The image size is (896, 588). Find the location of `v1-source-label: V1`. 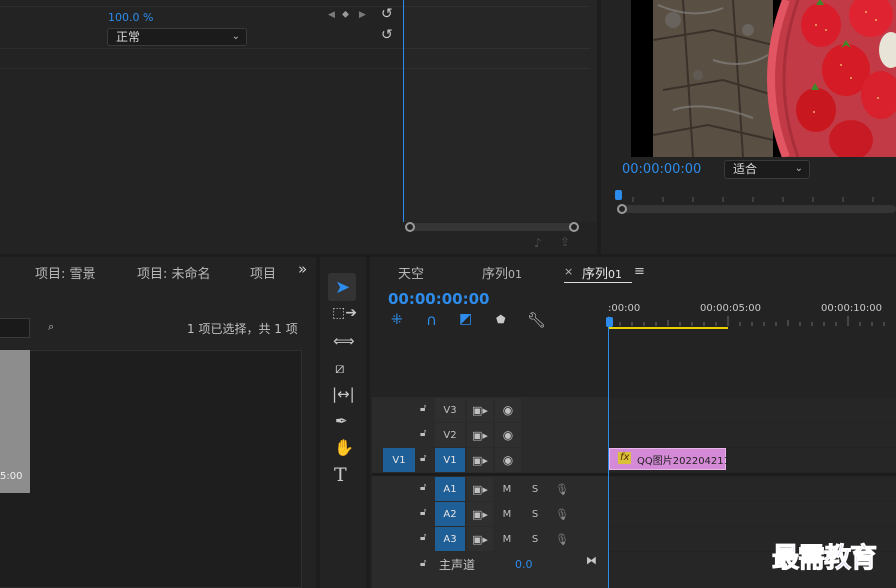

v1-source-label: V1 is located at coordinates (399, 460).